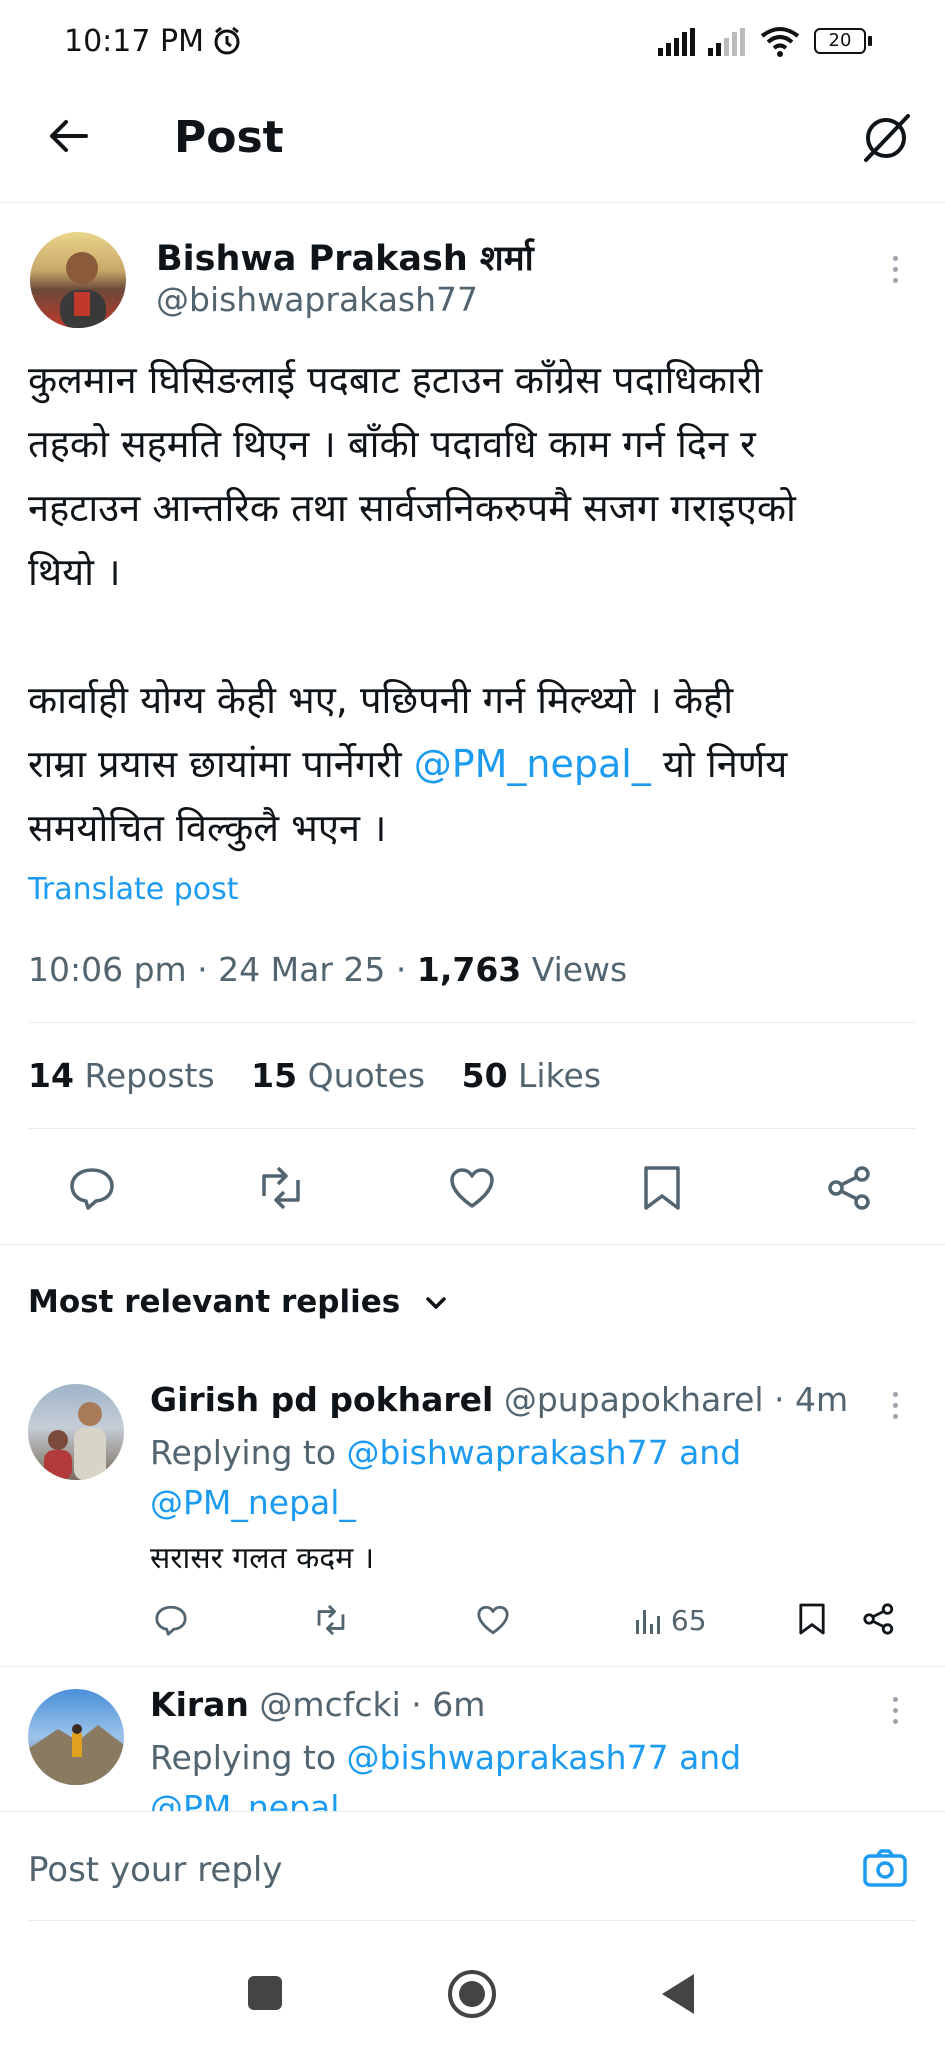  I want to click on views-icon, so click(648, 1622).